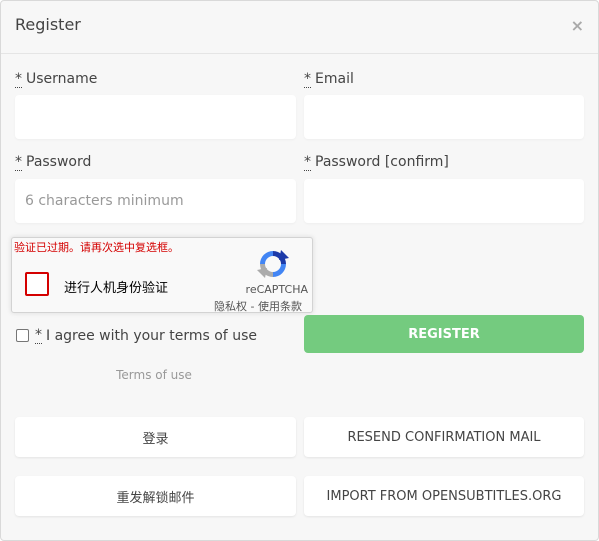 The height and width of the screenshot is (541, 599). Describe the element at coordinates (155, 201) in the screenshot. I see `password-input` at that location.